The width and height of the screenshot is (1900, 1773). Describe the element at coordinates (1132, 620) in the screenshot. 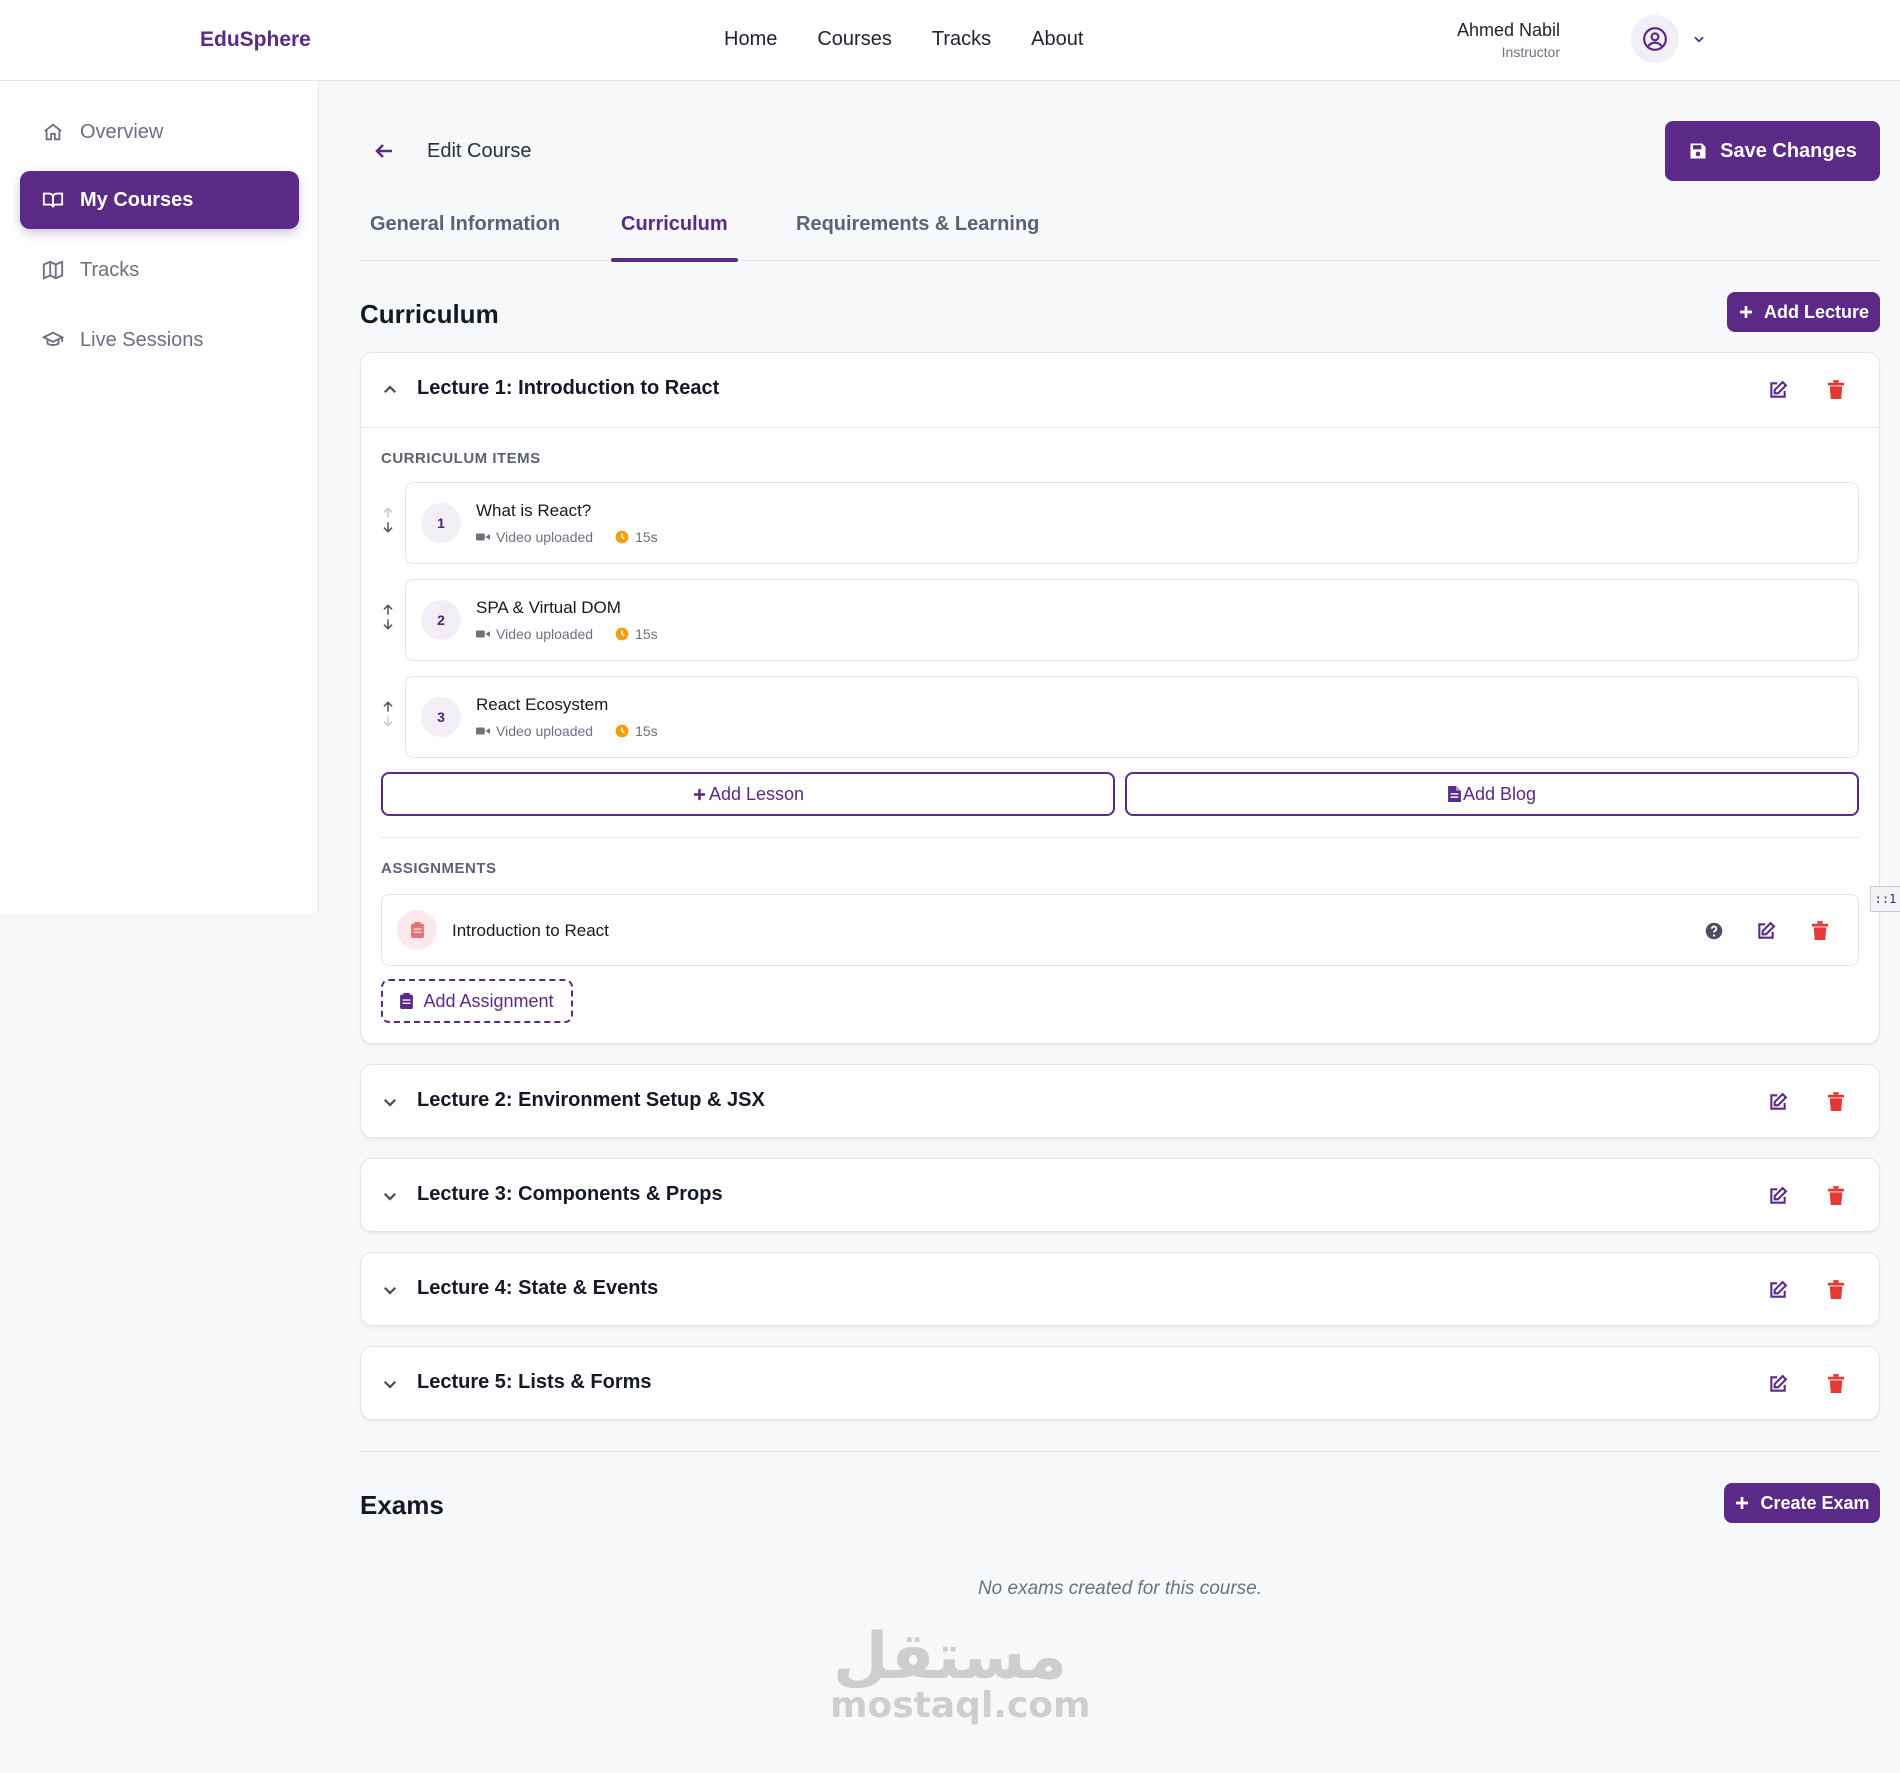

I see `curriculum-item: 2 SPA & Virtual DOM Video uploaded 15s` at that location.